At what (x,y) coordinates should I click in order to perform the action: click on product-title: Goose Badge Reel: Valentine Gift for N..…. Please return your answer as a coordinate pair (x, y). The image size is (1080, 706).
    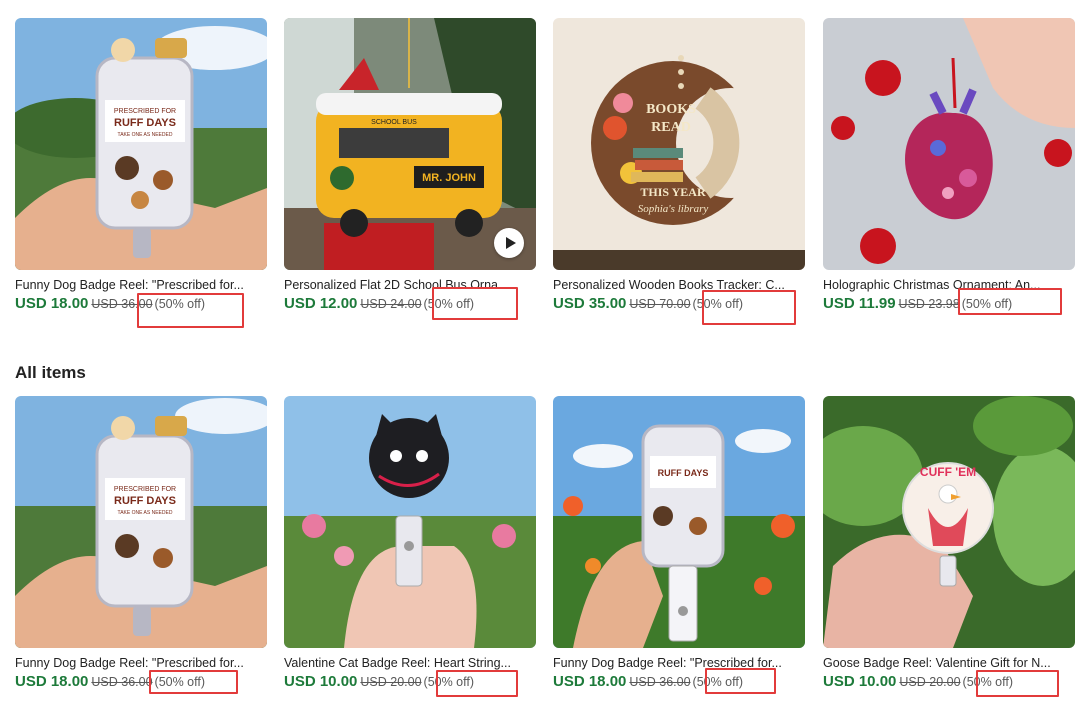
    Looking at the image, I should click on (949, 663).